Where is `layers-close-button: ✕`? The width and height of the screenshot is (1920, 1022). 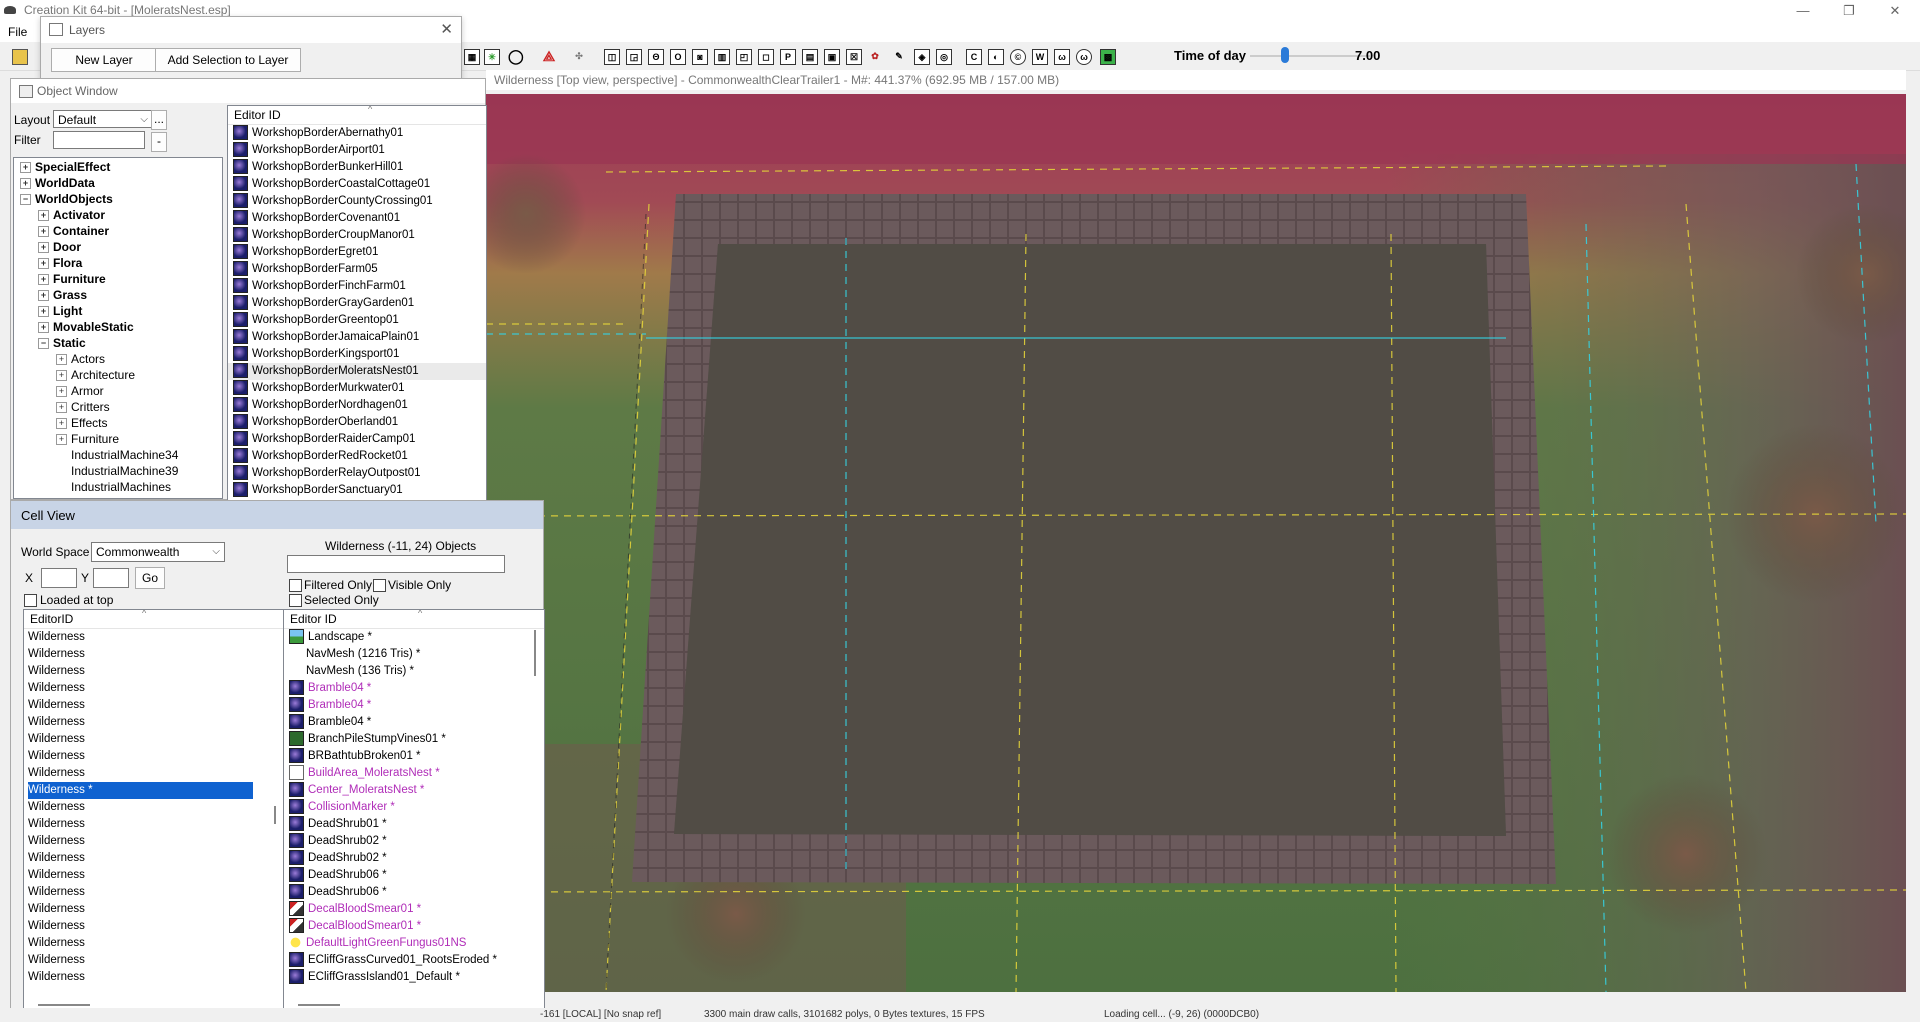 layers-close-button: ✕ is located at coordinates (446, 29).